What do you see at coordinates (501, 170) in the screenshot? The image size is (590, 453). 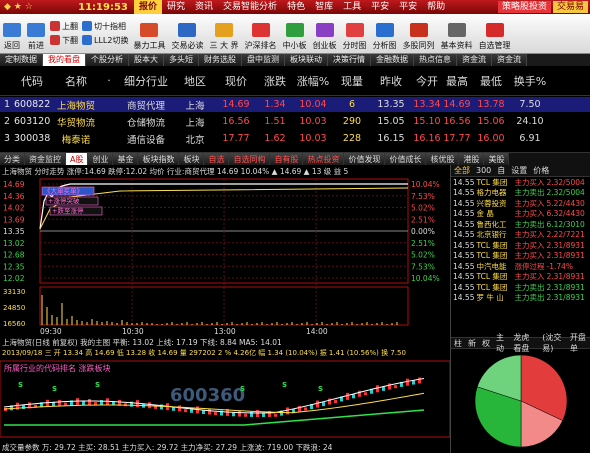 I see `tick-tab-2: 自` at bounding box center [501, 170].